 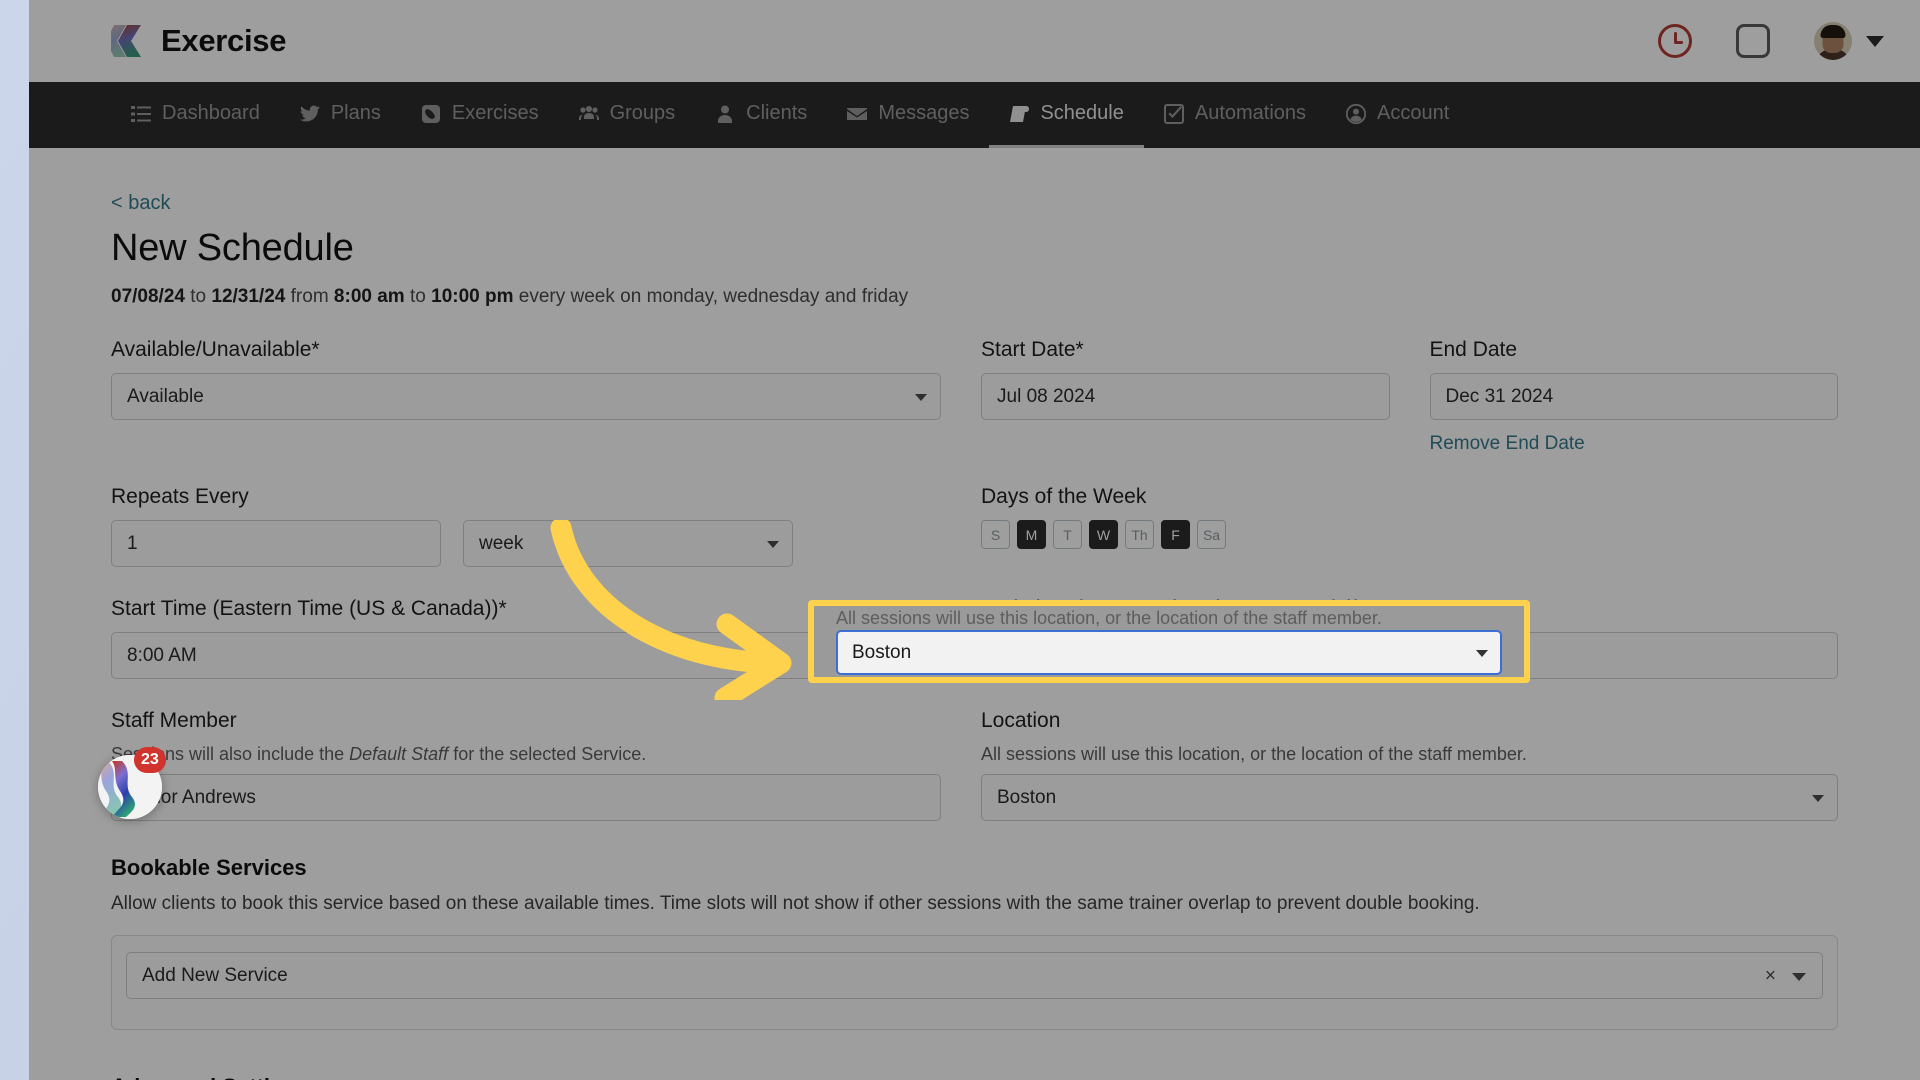 I want to click on top-bar-actions, so click(x=1771, y=41).